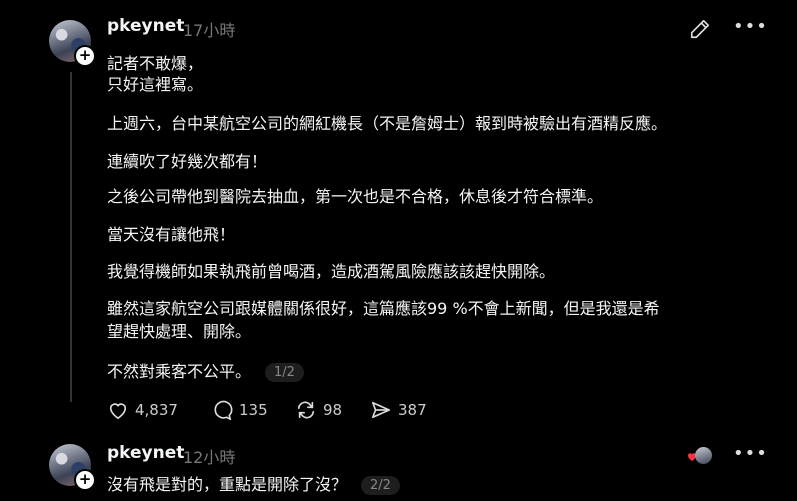  What do you see at coordinates (118, 411) in the screenshot?
I see `heart-icon` at bounding box center [118, 411].